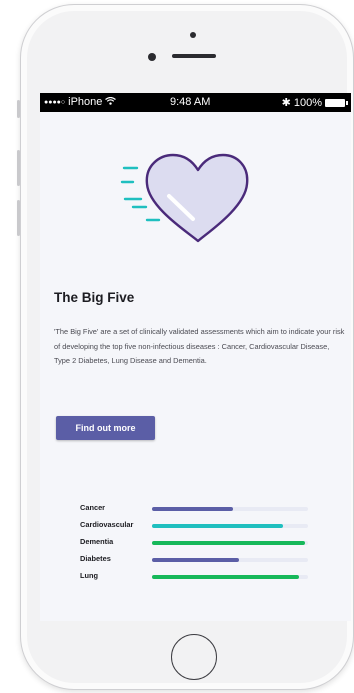  What do you see at coordinates (85, 102) in the screenshot?
I see `carrier-label: iPhone` at bounding box center [85, 102].